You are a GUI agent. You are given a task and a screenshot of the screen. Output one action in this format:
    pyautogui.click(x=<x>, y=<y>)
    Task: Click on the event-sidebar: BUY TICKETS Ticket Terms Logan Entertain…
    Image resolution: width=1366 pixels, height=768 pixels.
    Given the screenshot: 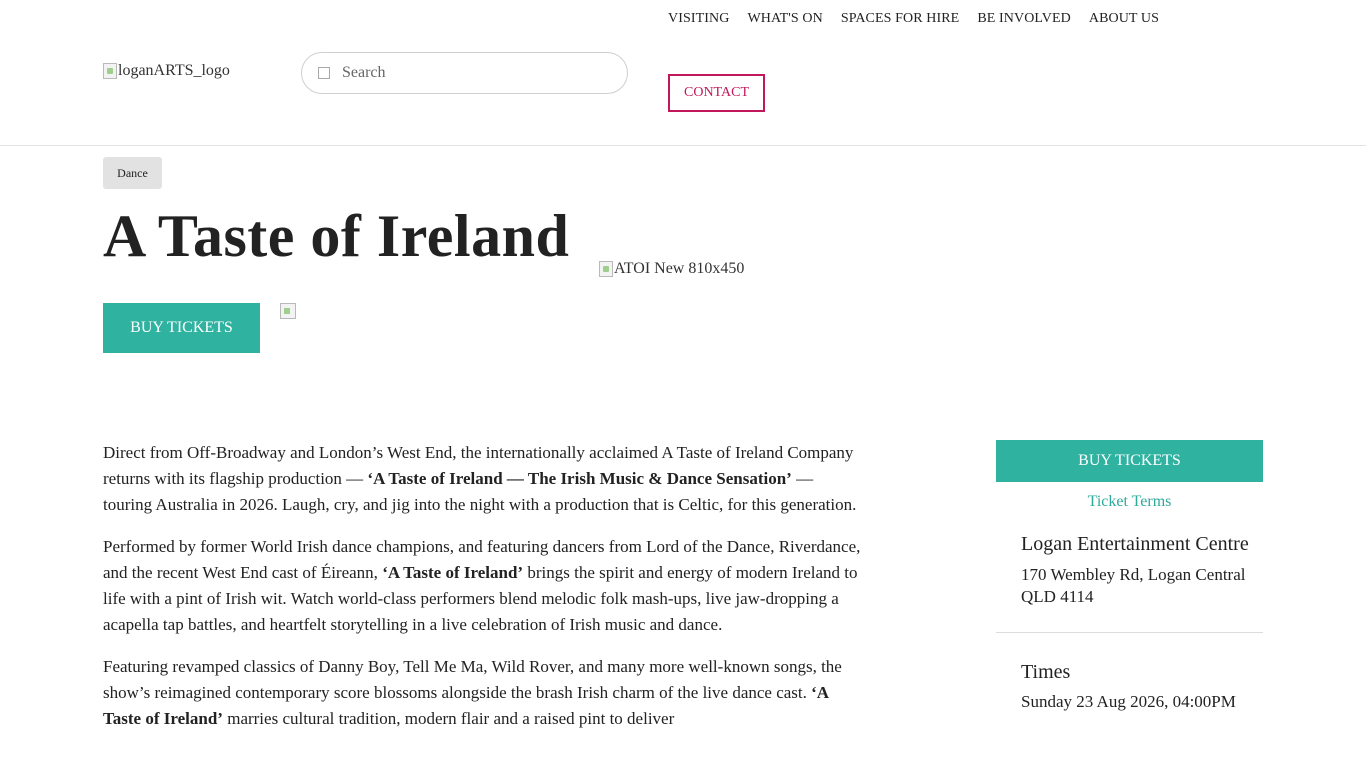 What is the action you would take?
    pyautogui.click(x=1129, y=576)
    